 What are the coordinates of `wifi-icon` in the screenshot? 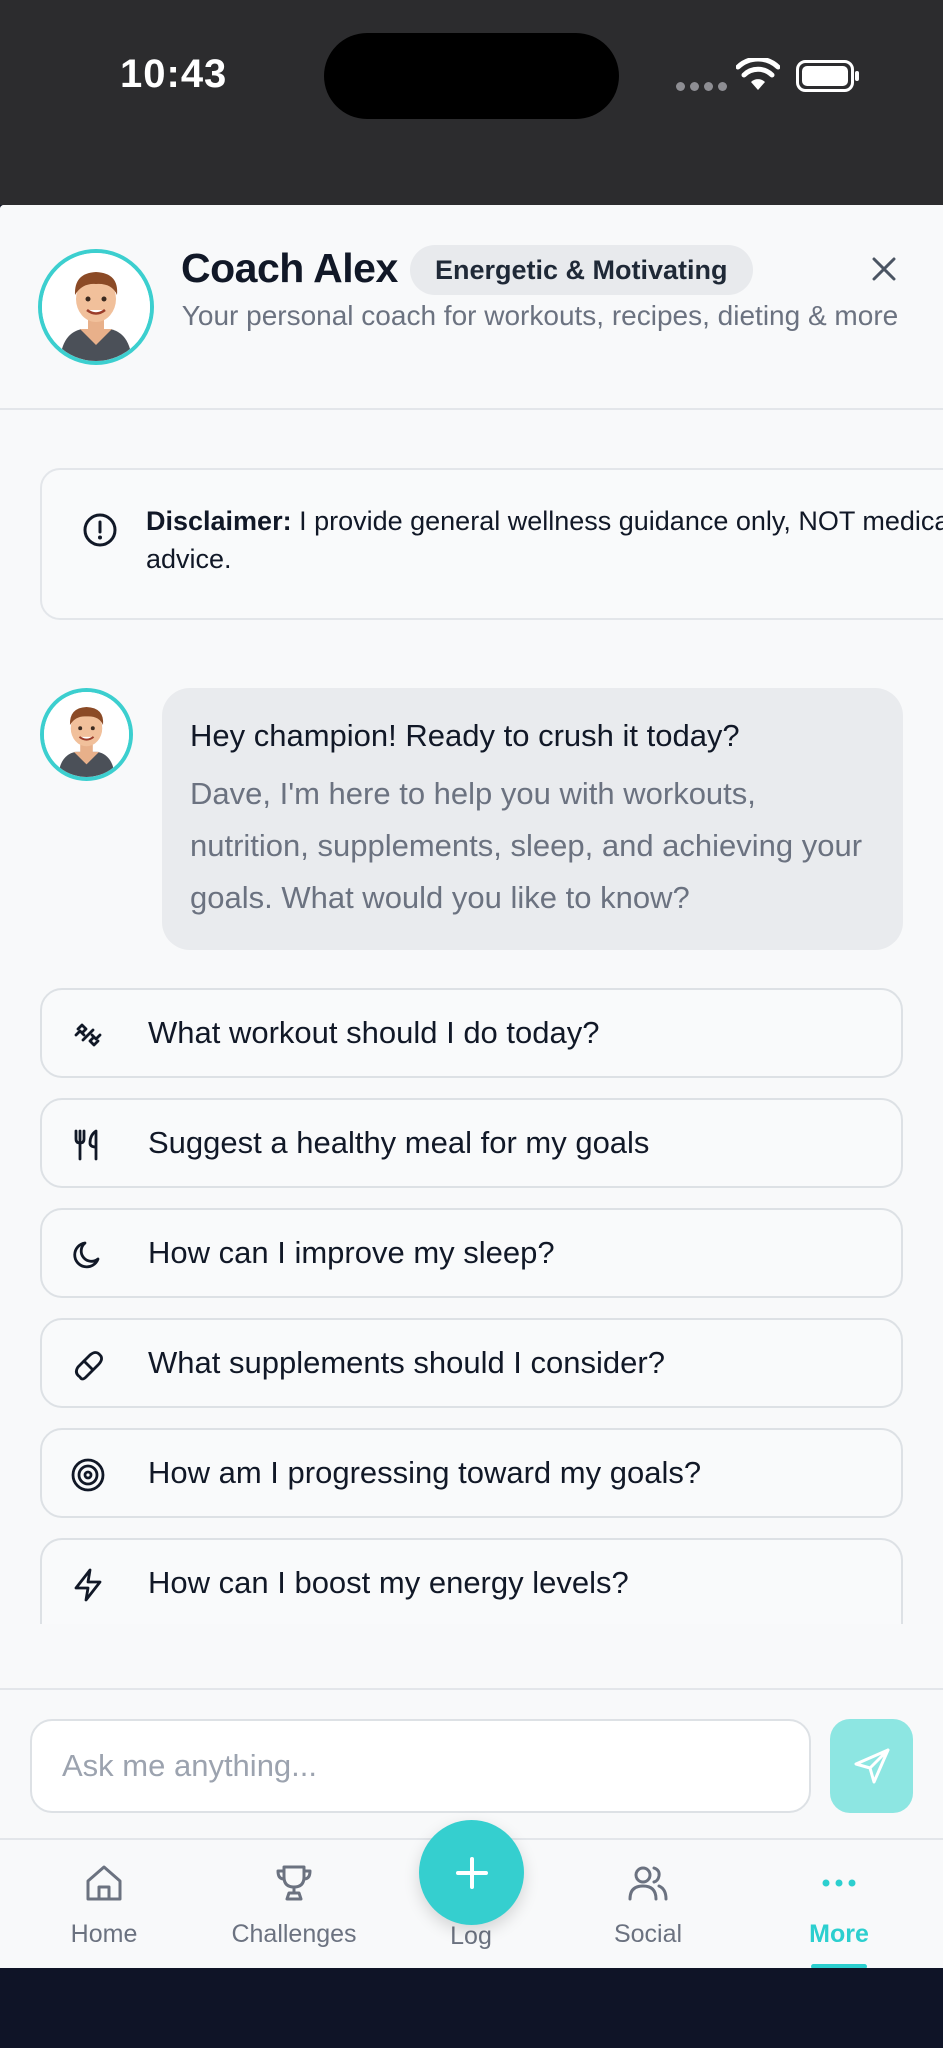 It's located at (758, 74).